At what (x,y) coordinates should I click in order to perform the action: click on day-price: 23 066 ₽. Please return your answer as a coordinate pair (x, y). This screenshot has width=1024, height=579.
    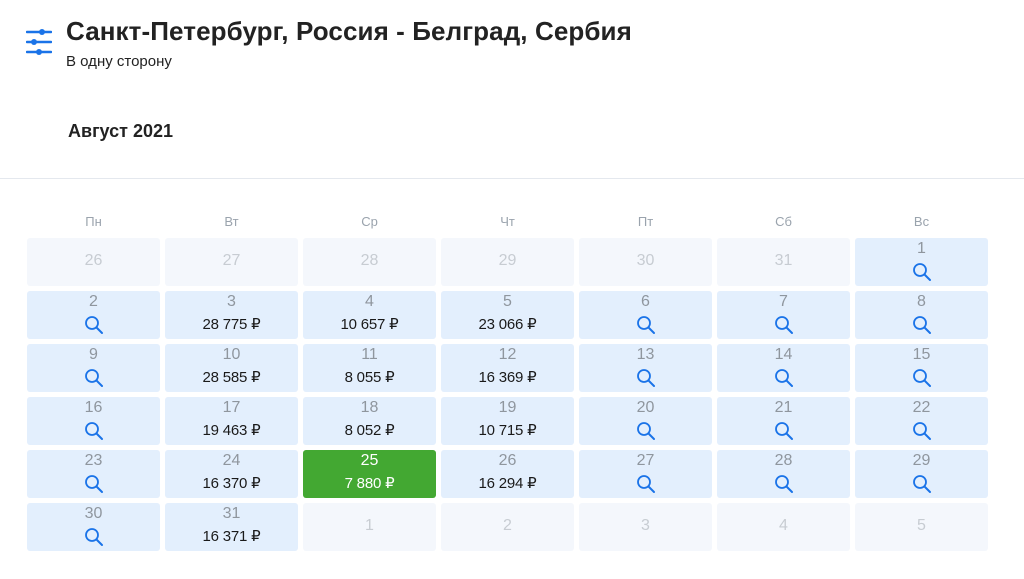
    Looking at the image, I should click on (507, 324).